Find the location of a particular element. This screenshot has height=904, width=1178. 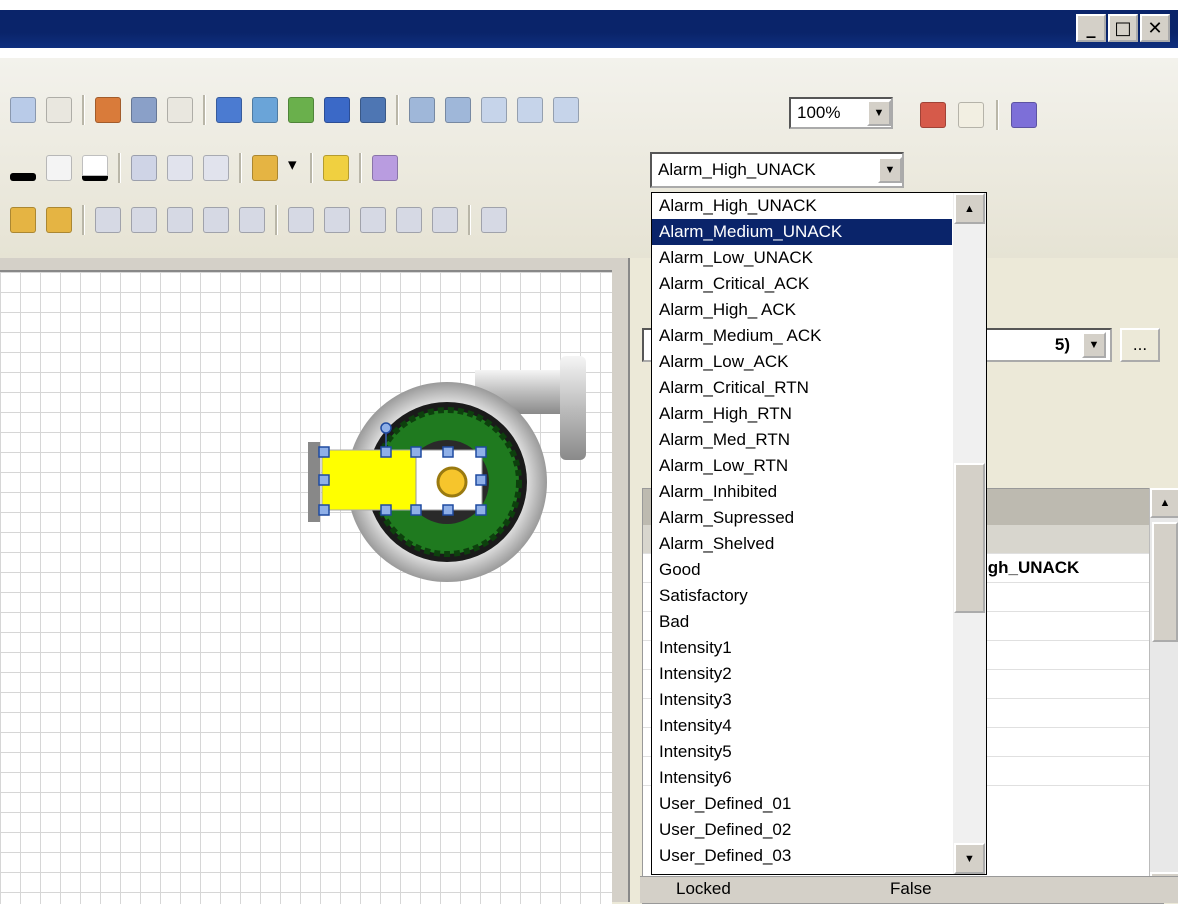

align-right-icon is located at coordinates (216, 168).